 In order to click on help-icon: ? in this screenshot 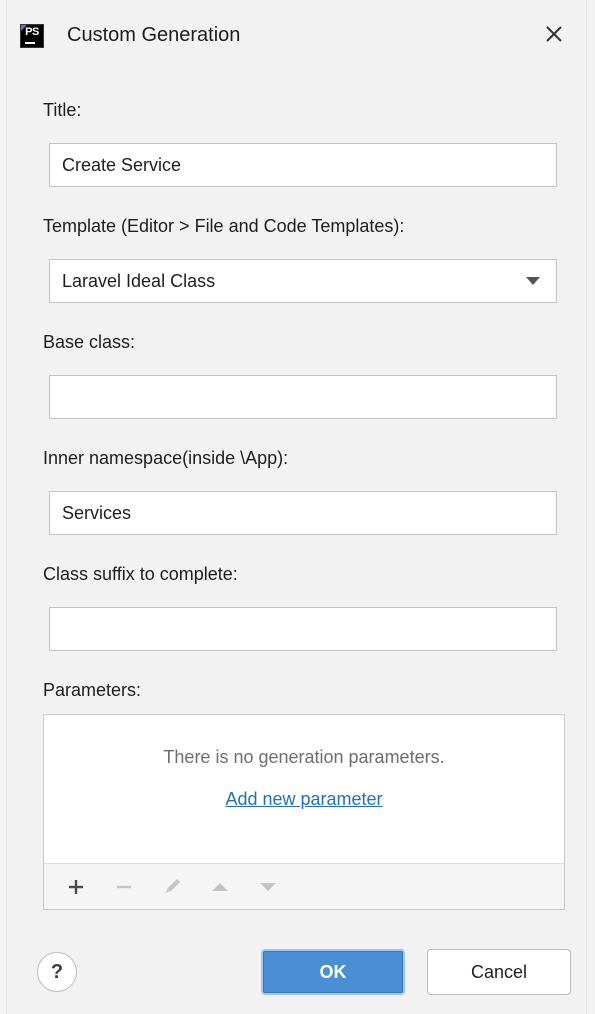, I will do `click(57, 971)`.